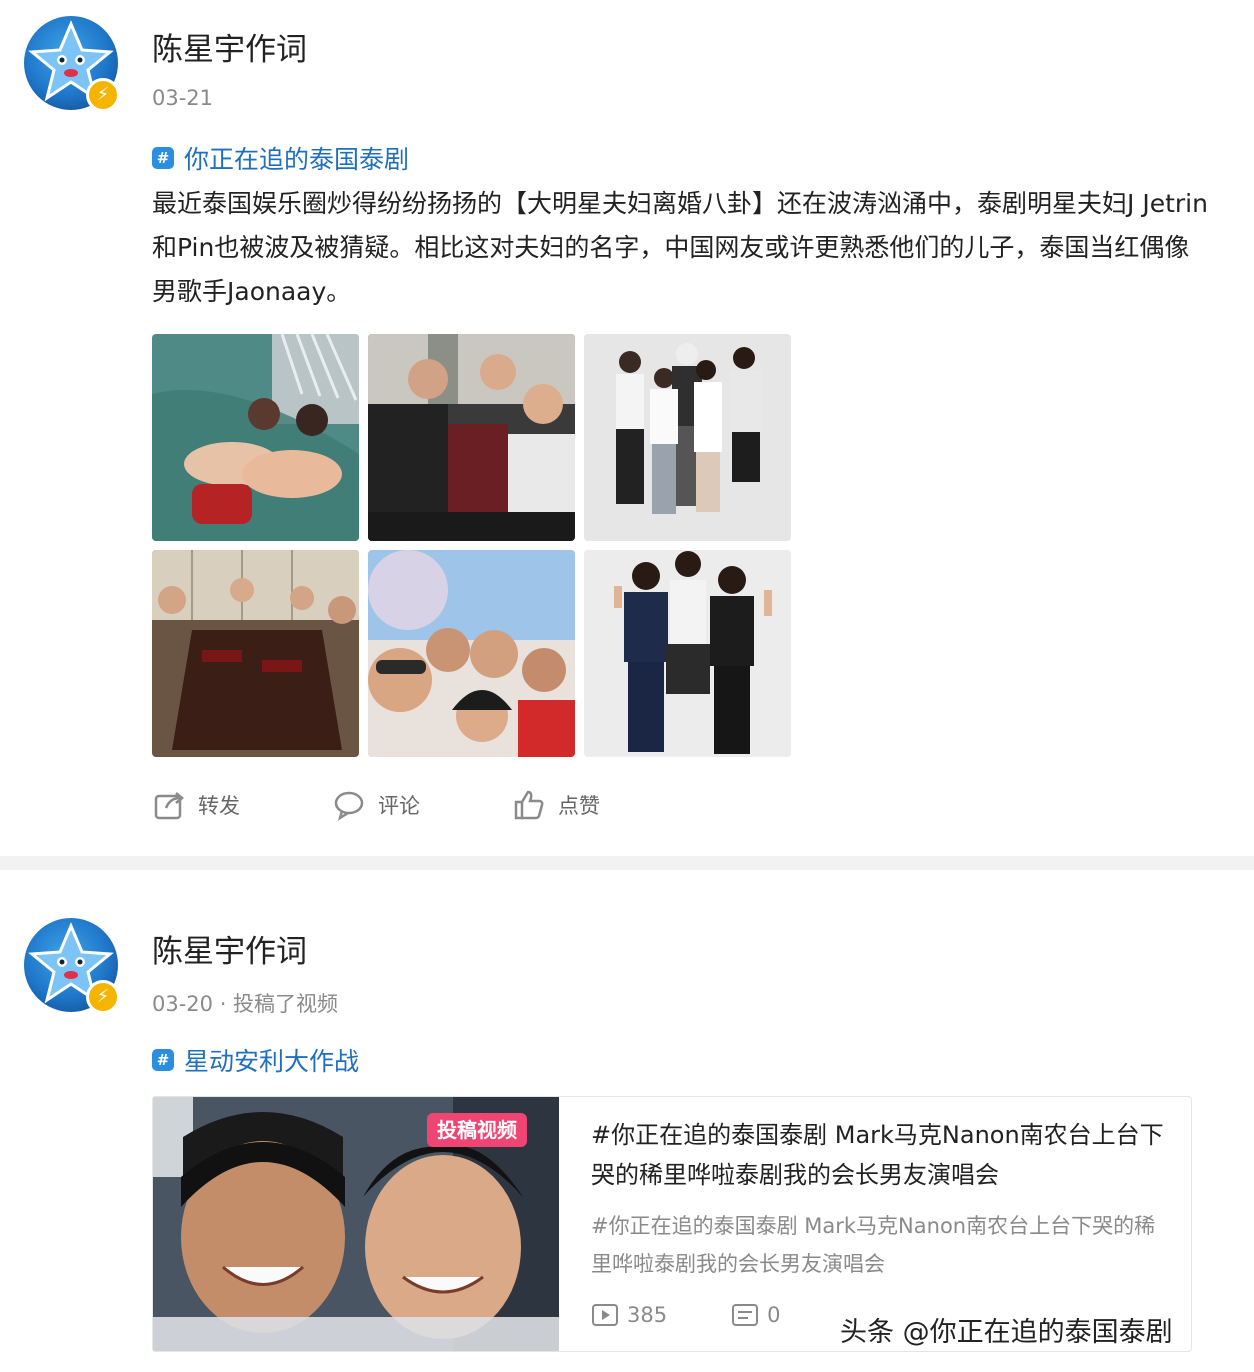  I want to click on play-count-value: 385, so click(647, 1315).